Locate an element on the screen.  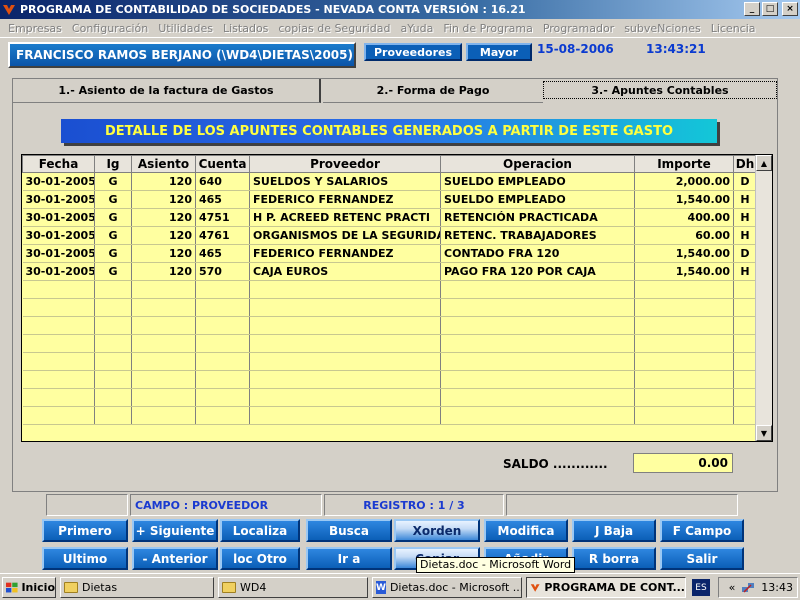
col-asiento: Asiento is located at coordinates (163, 164).